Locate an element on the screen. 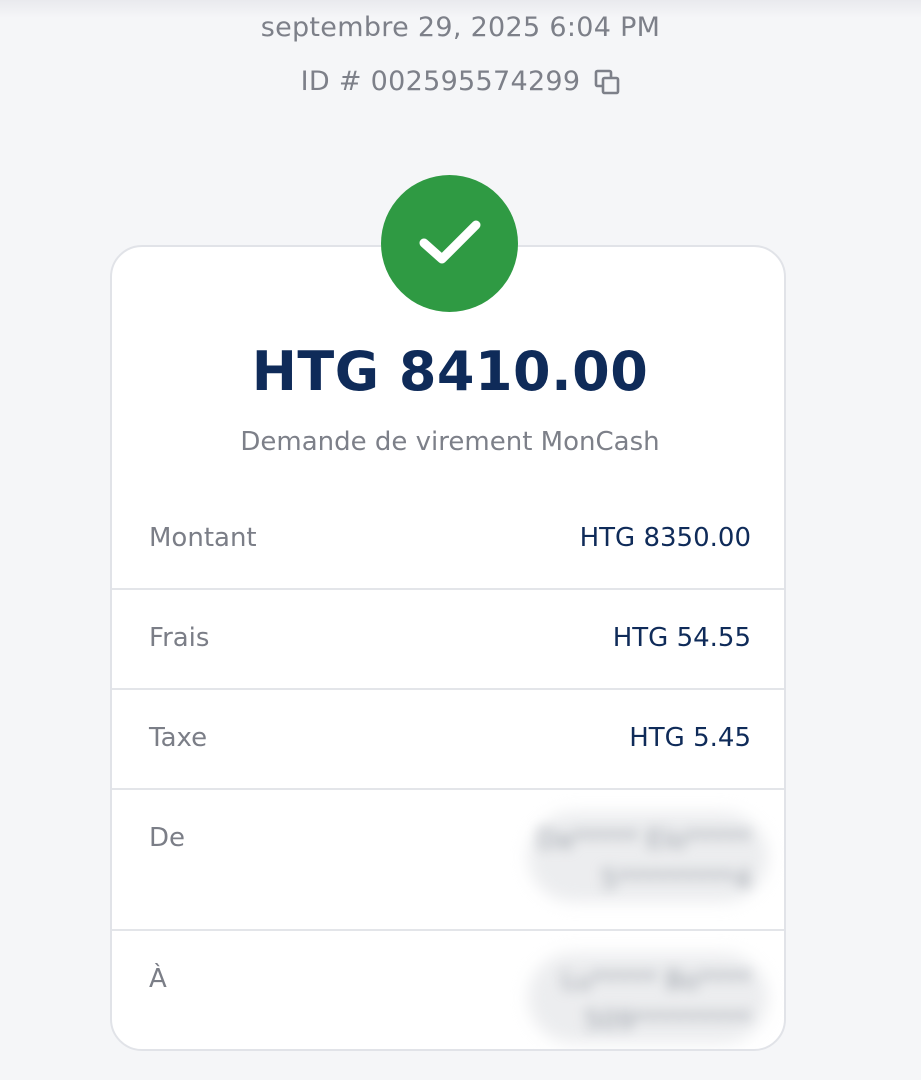  row-de: De Da***** Elo***** 5*********4 is located at coordinates (448, 860).